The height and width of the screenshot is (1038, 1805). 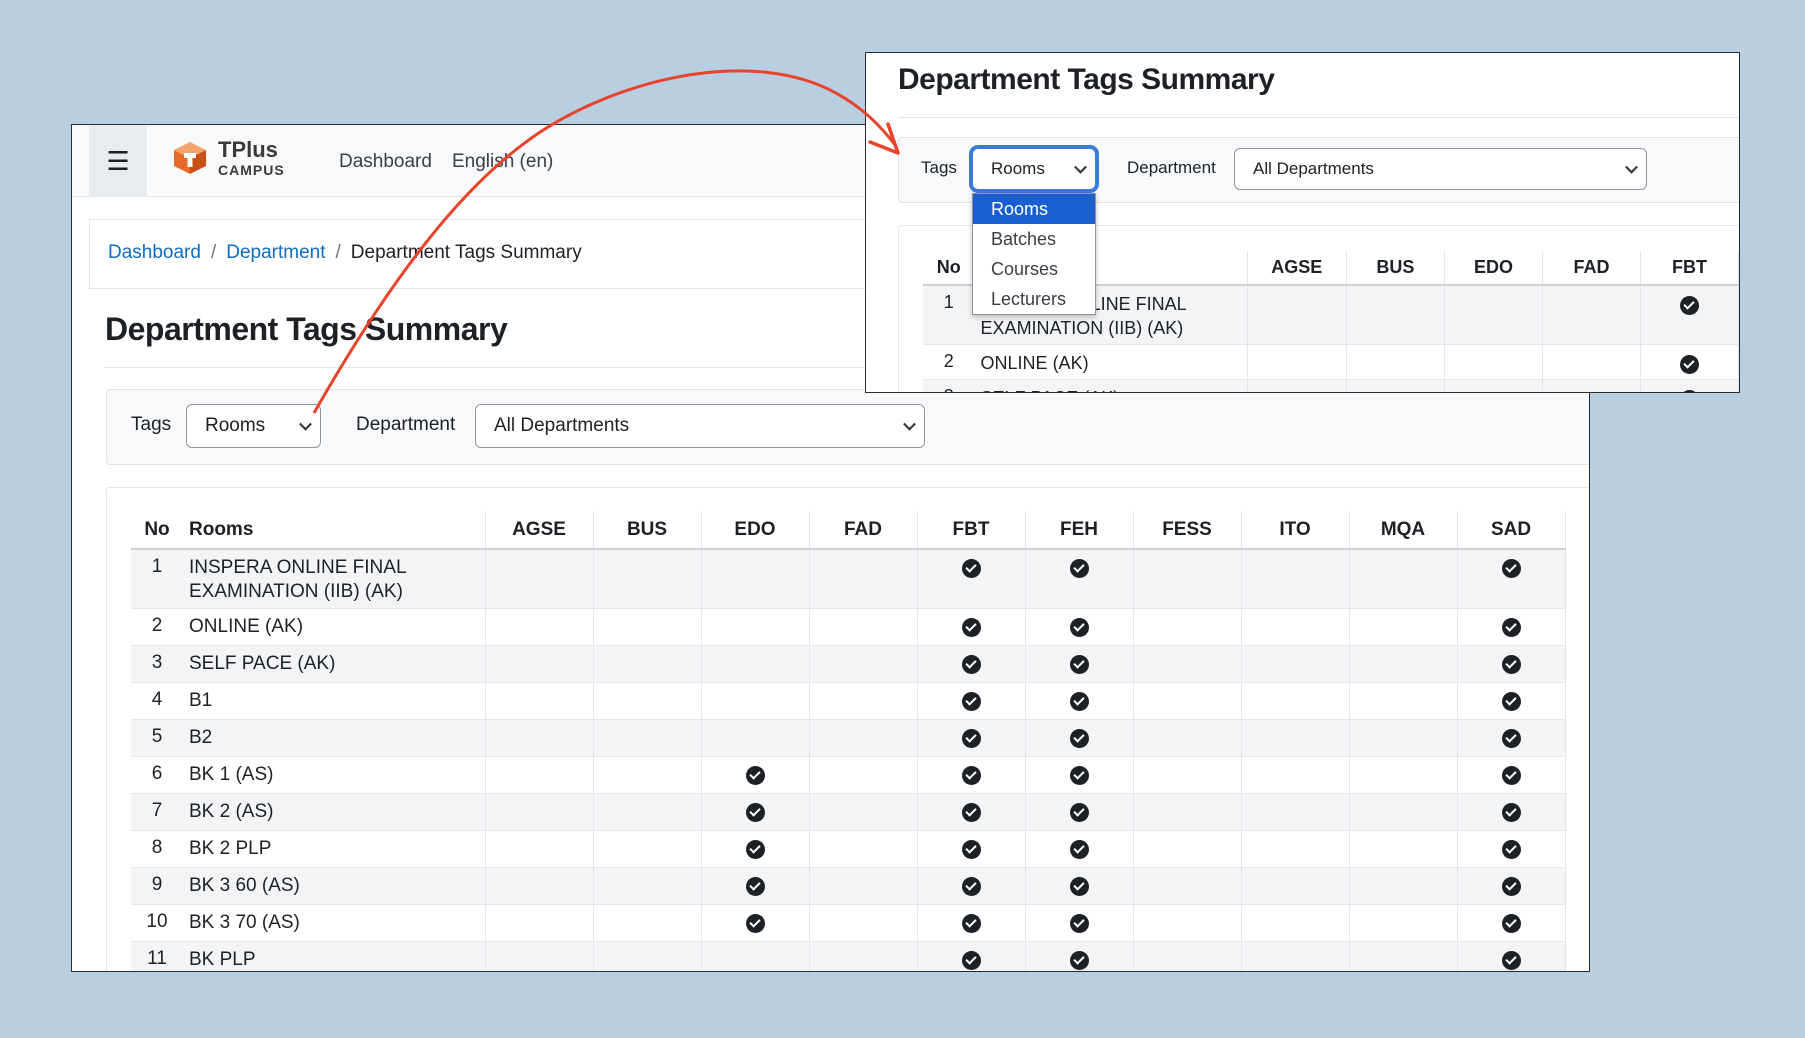 I want to click on breadcrumb-department: Department, so click(x=275, y=253).